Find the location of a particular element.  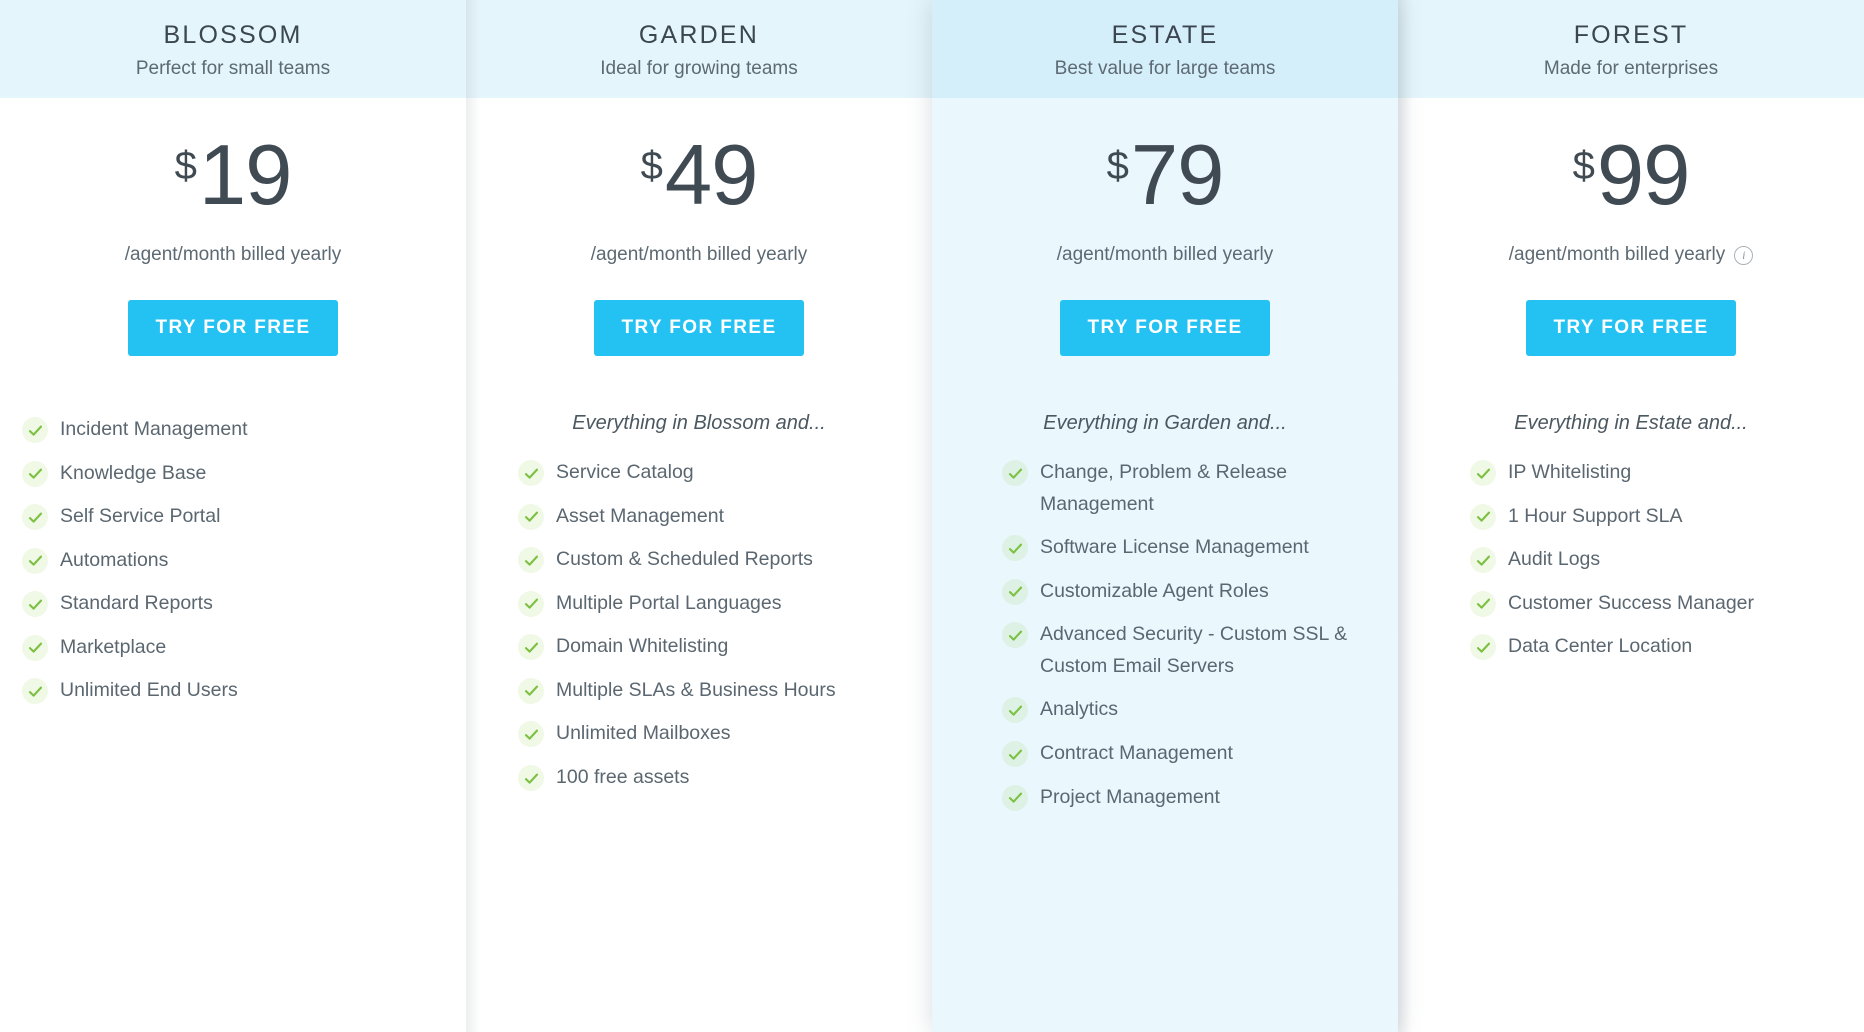

feature-item: Self Service Portal is located at coordinates (229, 517).